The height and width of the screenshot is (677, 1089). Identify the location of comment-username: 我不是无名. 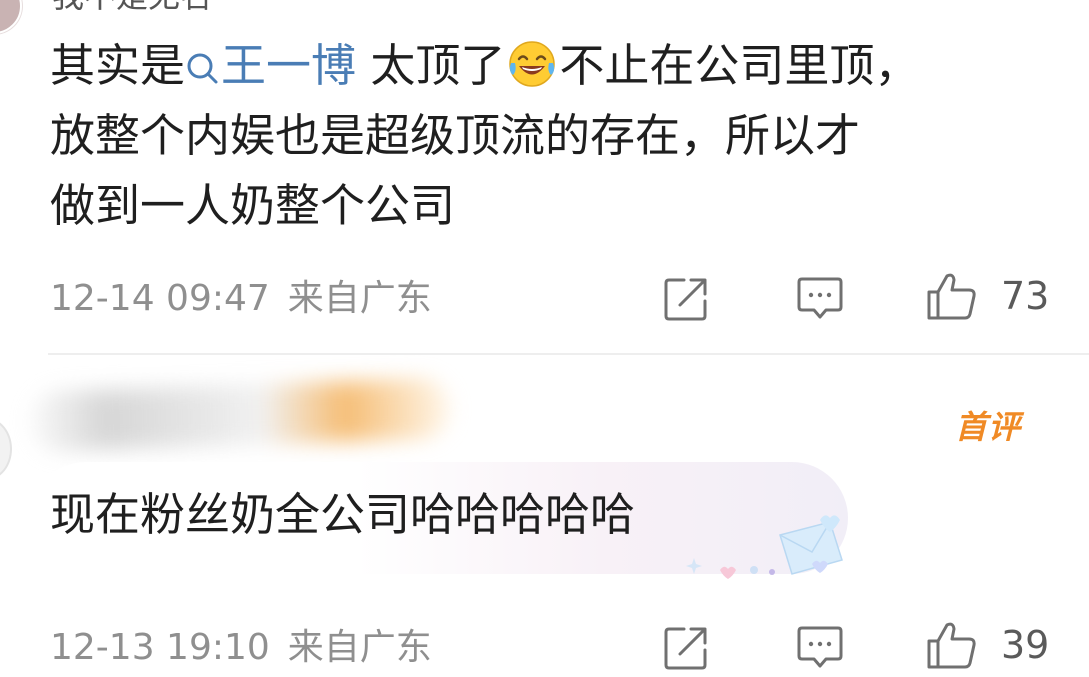
(132, 7).